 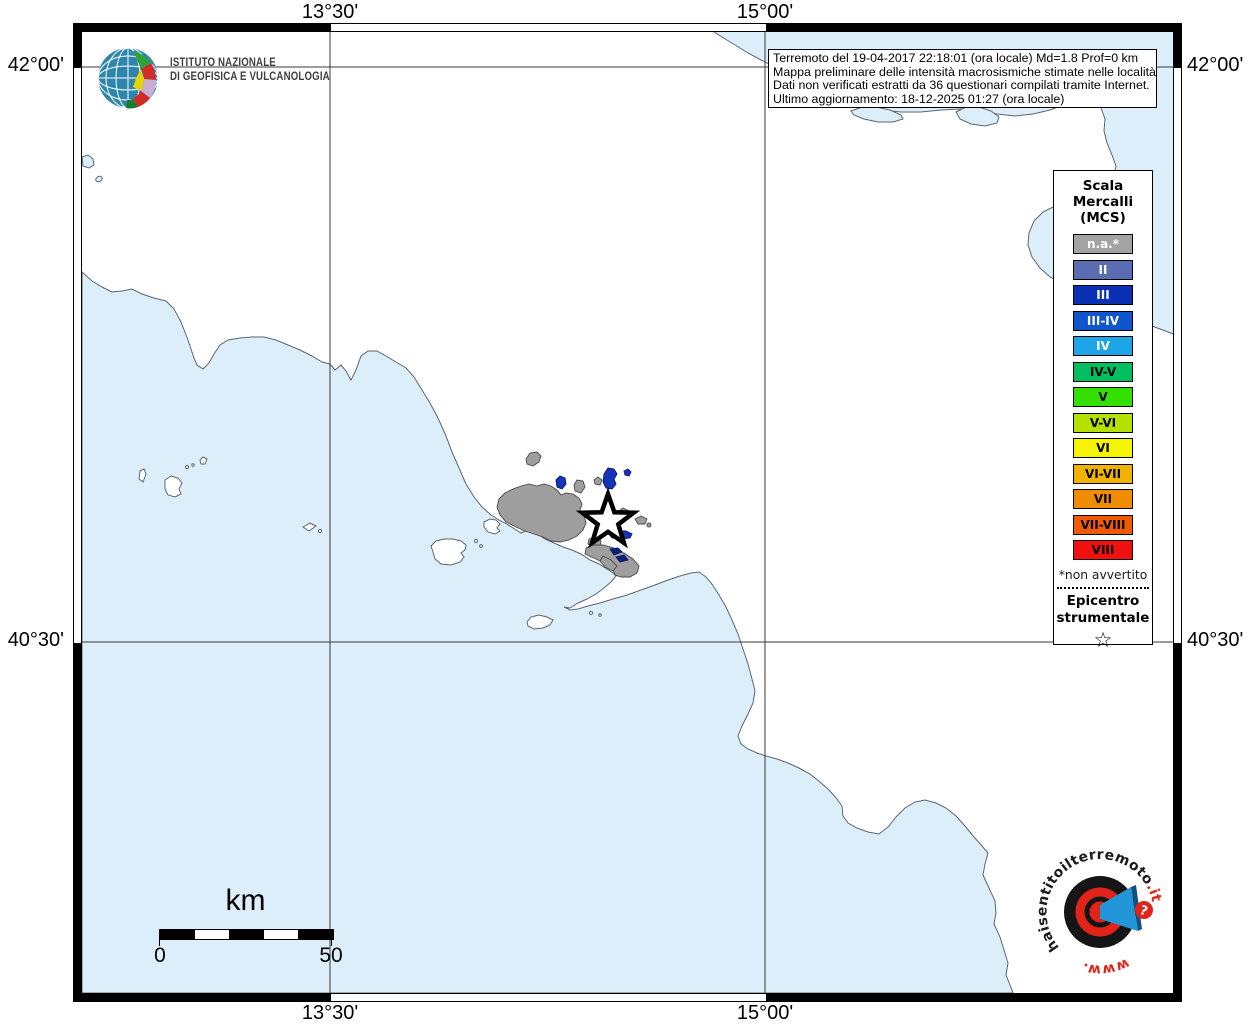 What do you see at coordinates (330, 12) in the screenshot?
I see `axis-label-top-left: 13°30'` at bounding box center [330, 12].